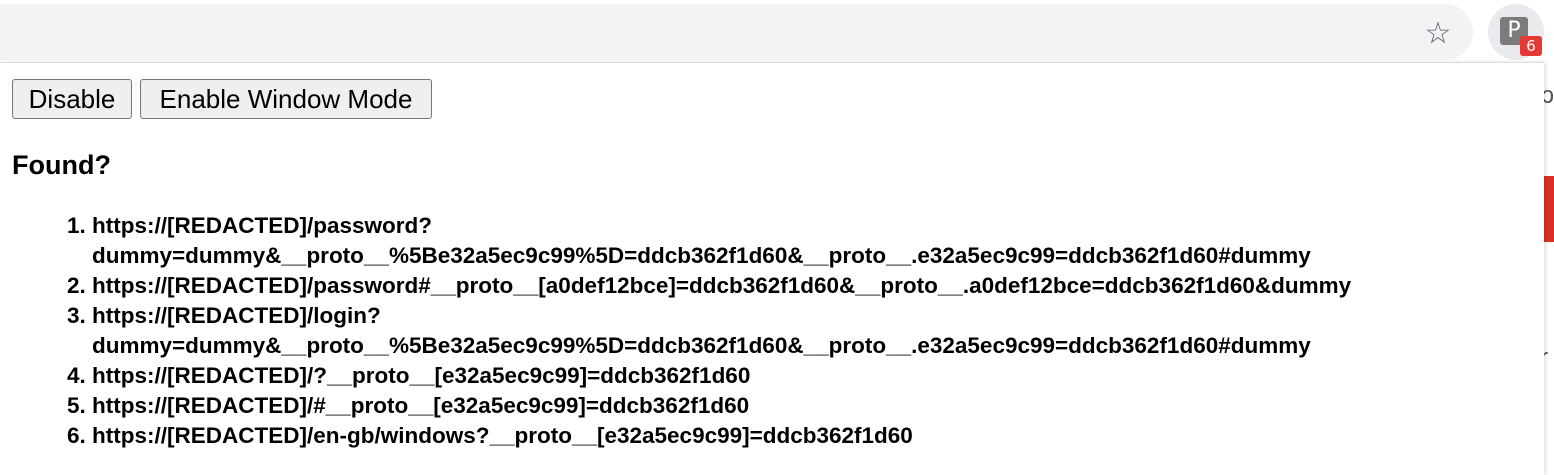 The height and width of the screenshot is (475, 1554). Describe the element at coordinates (72, 99) in the screenshot. I see `disable-button: Disable` at that location.